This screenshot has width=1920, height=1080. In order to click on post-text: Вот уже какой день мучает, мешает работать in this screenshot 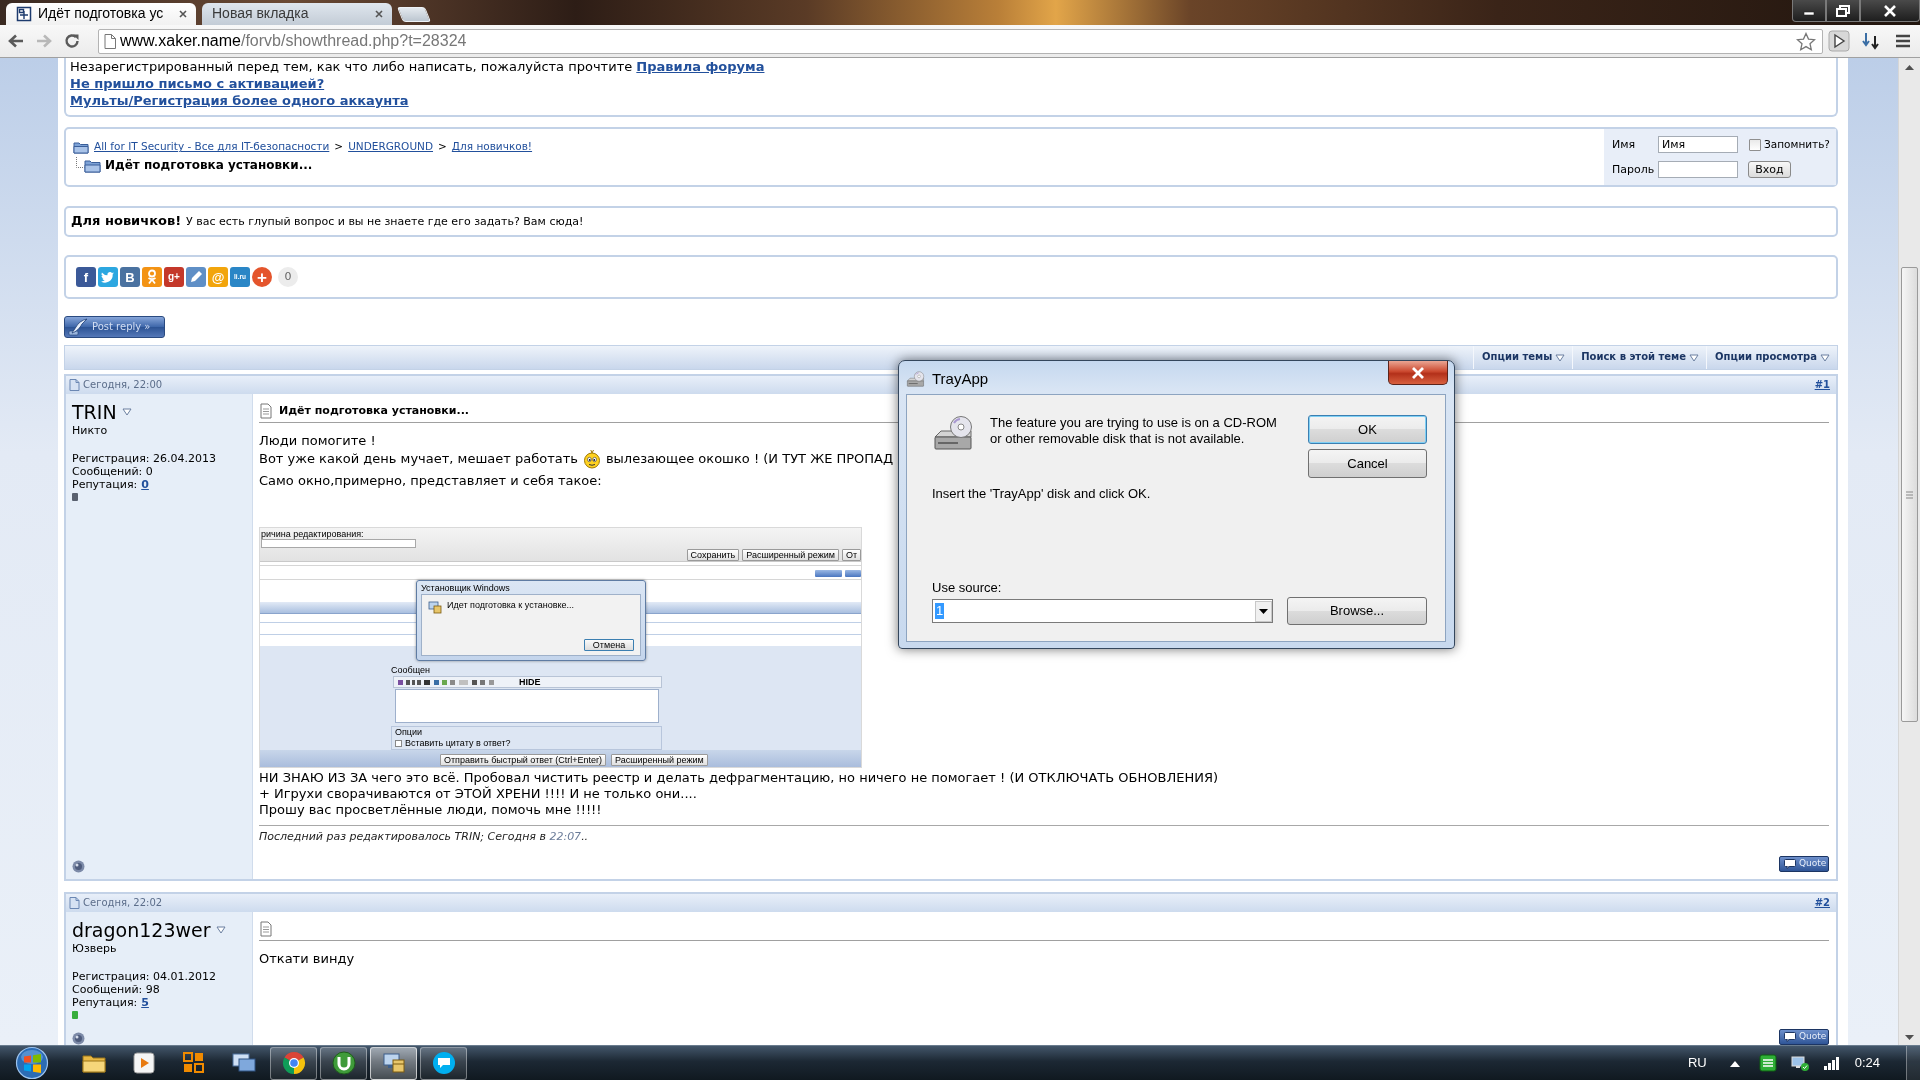, I will do `click(418, 459)`.